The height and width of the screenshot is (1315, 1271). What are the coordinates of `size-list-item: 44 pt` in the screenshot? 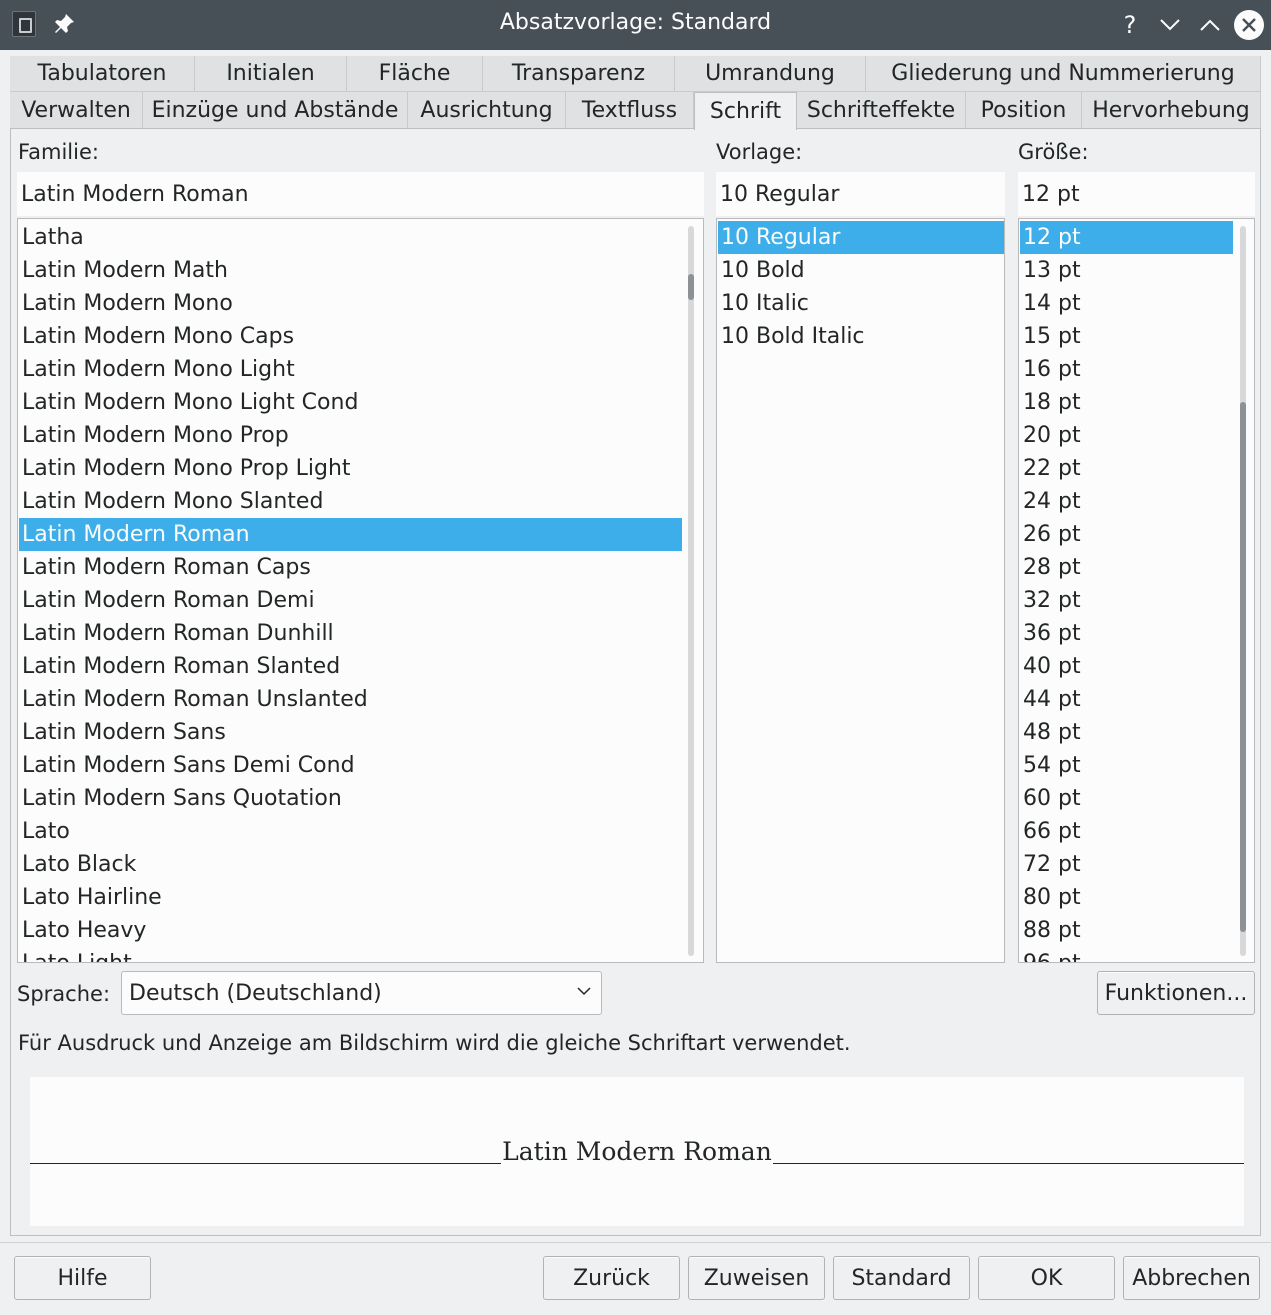 It's located at (1126, 699).